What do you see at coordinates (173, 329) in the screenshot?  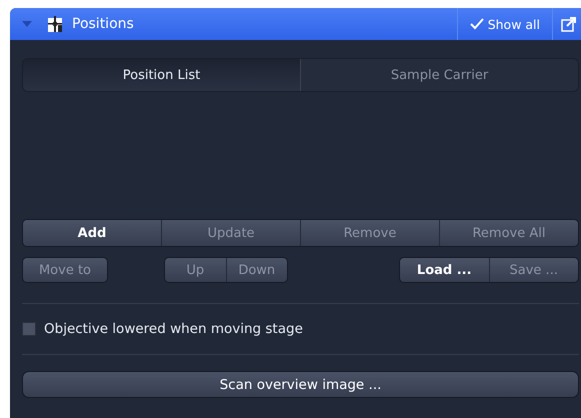 I see `checkbox-label: Objective lowered when moving stage` at bounding box center [173, 329].